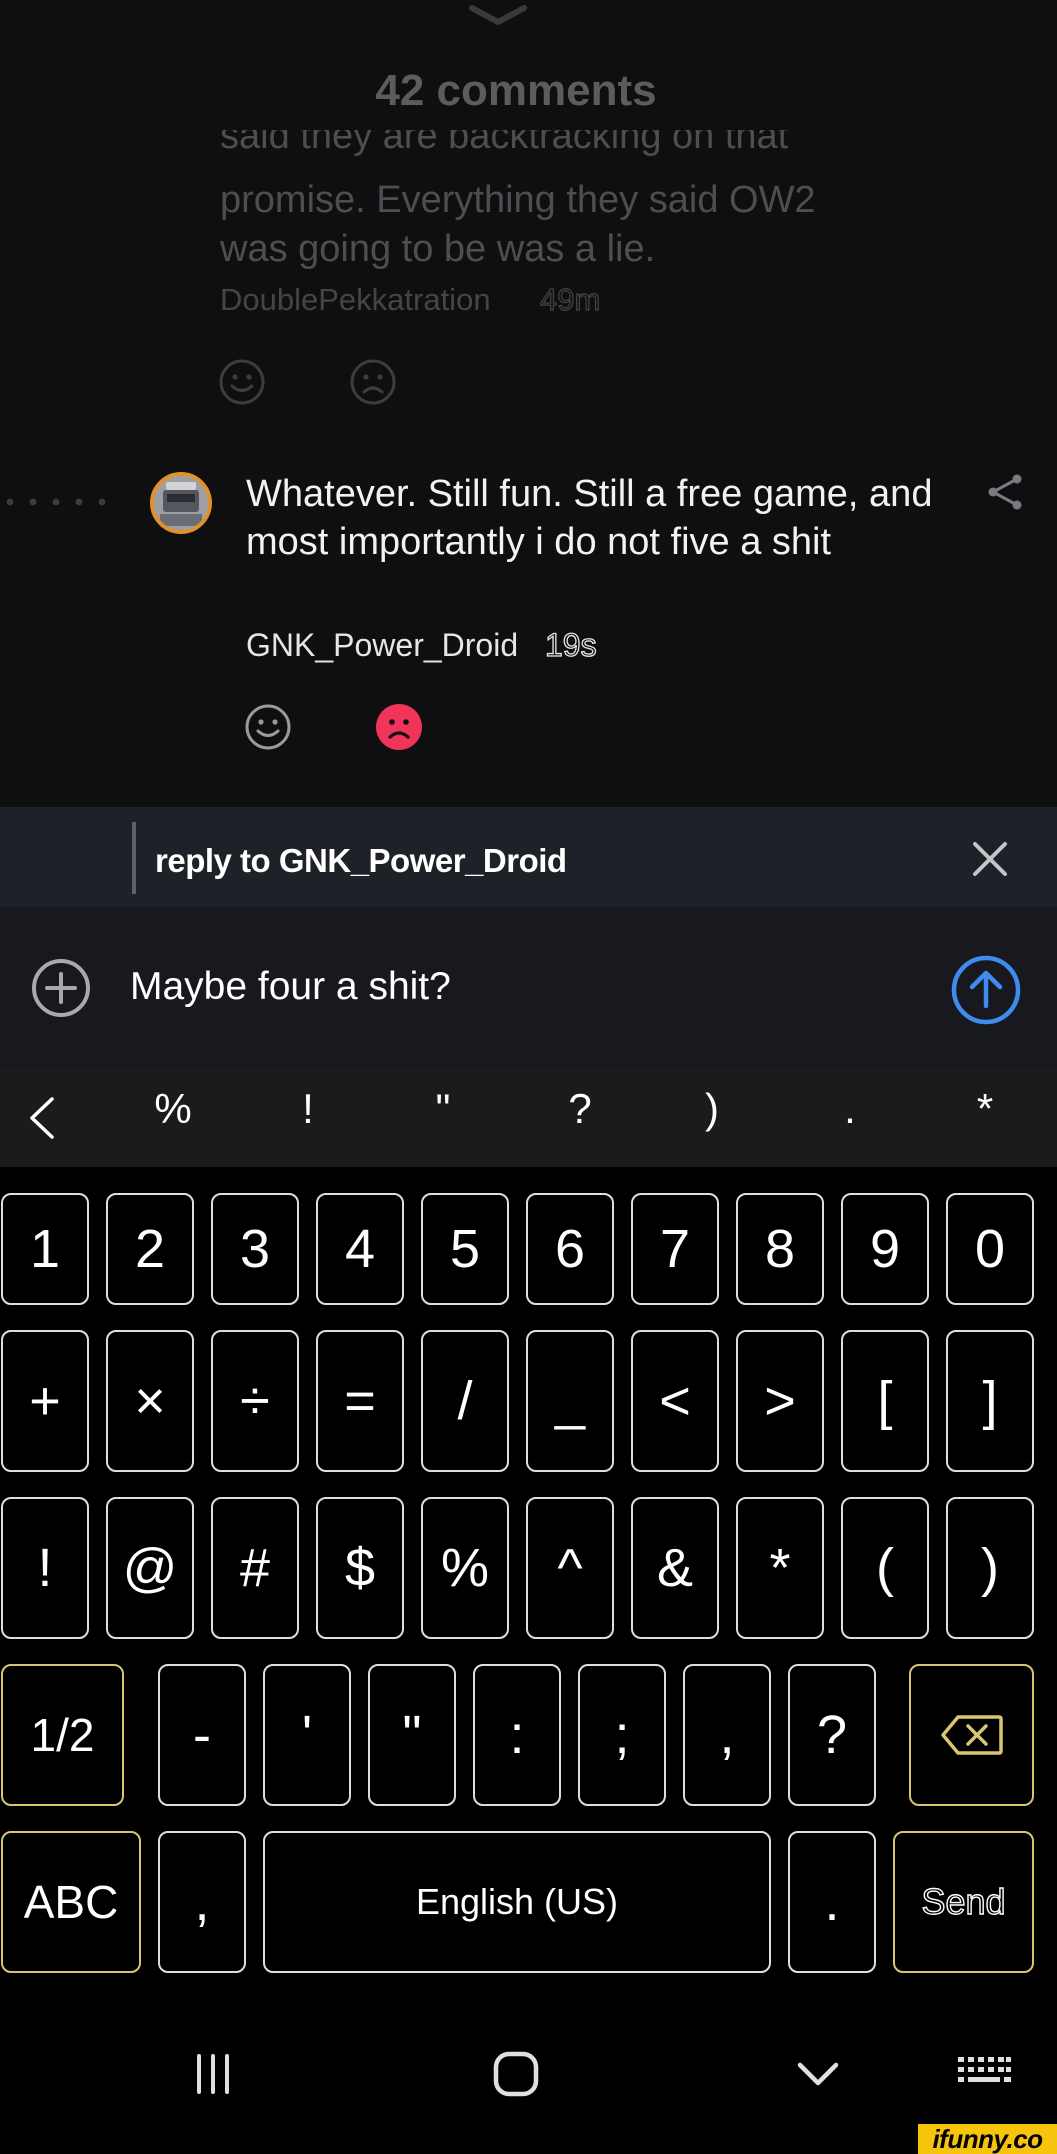 This screenshot has height=2154, width=1057. Describe the element at coordinates (520, 987) in the screenshot. I see `comment-input` at that location.